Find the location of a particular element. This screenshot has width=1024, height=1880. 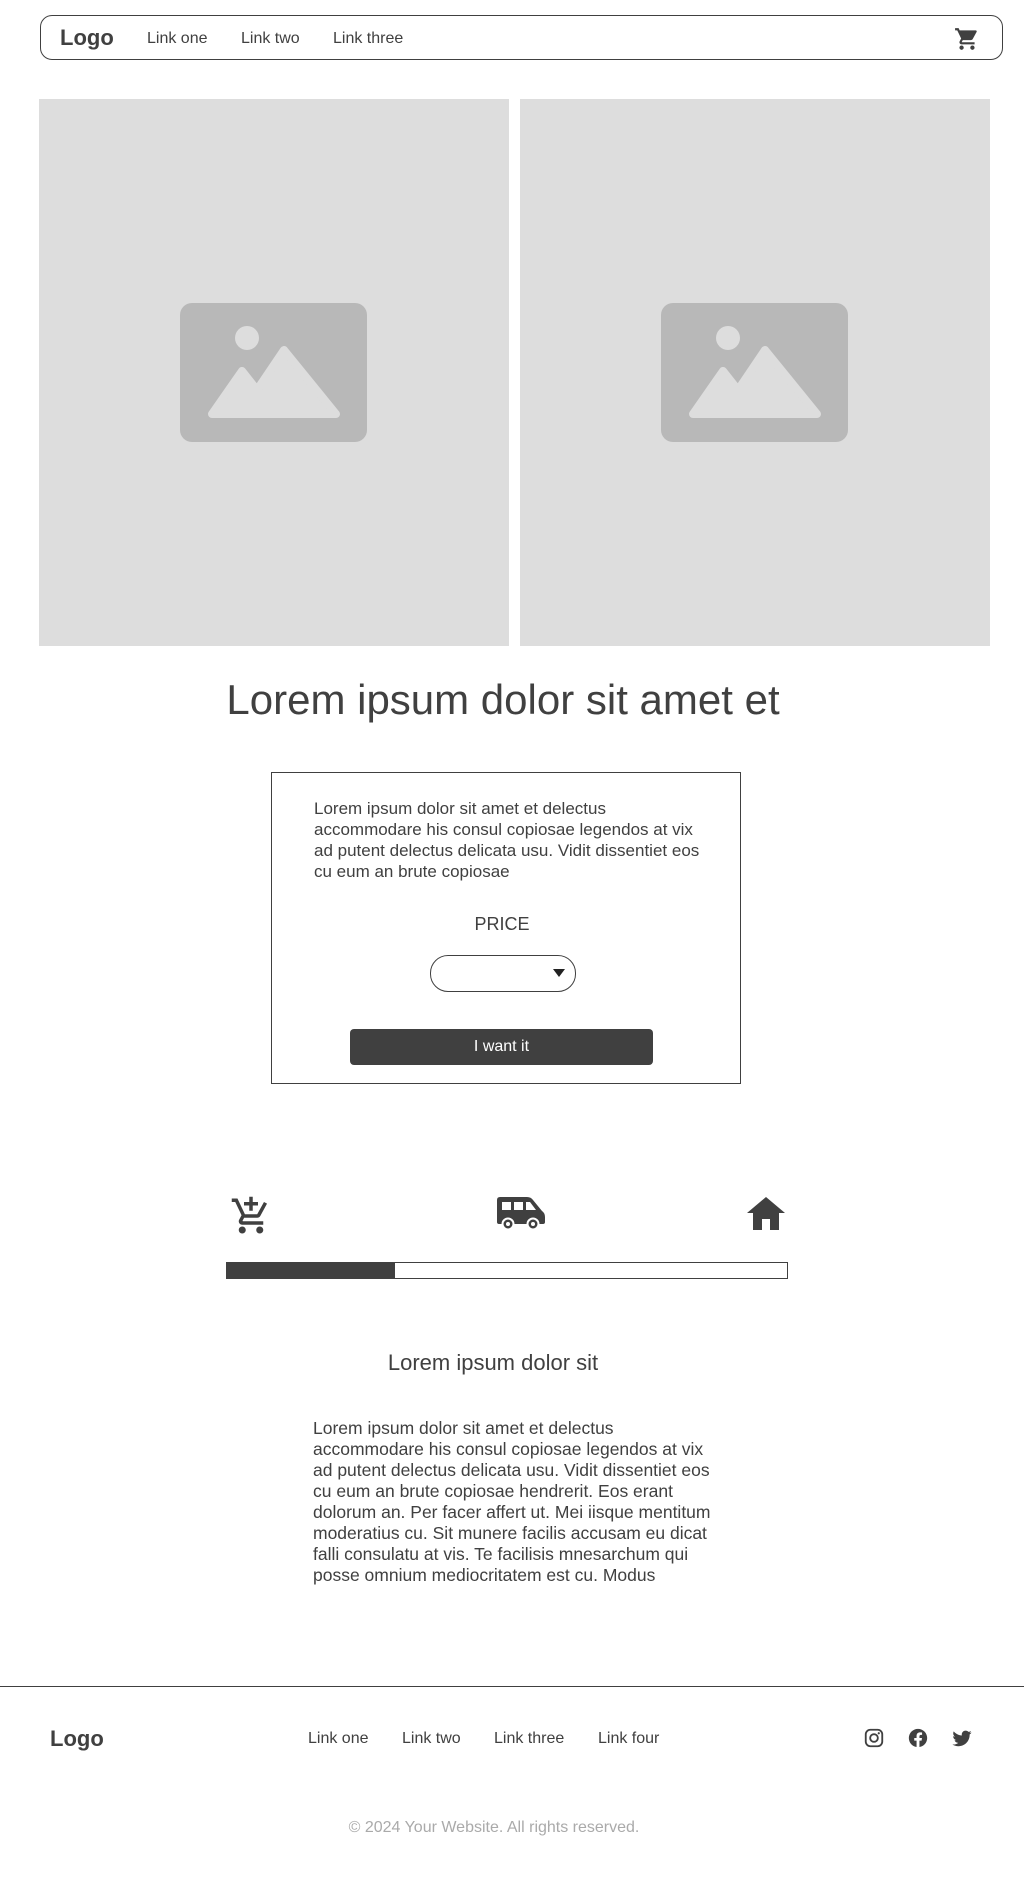

nav-logo: Logo is located at coordinates (87, 38).